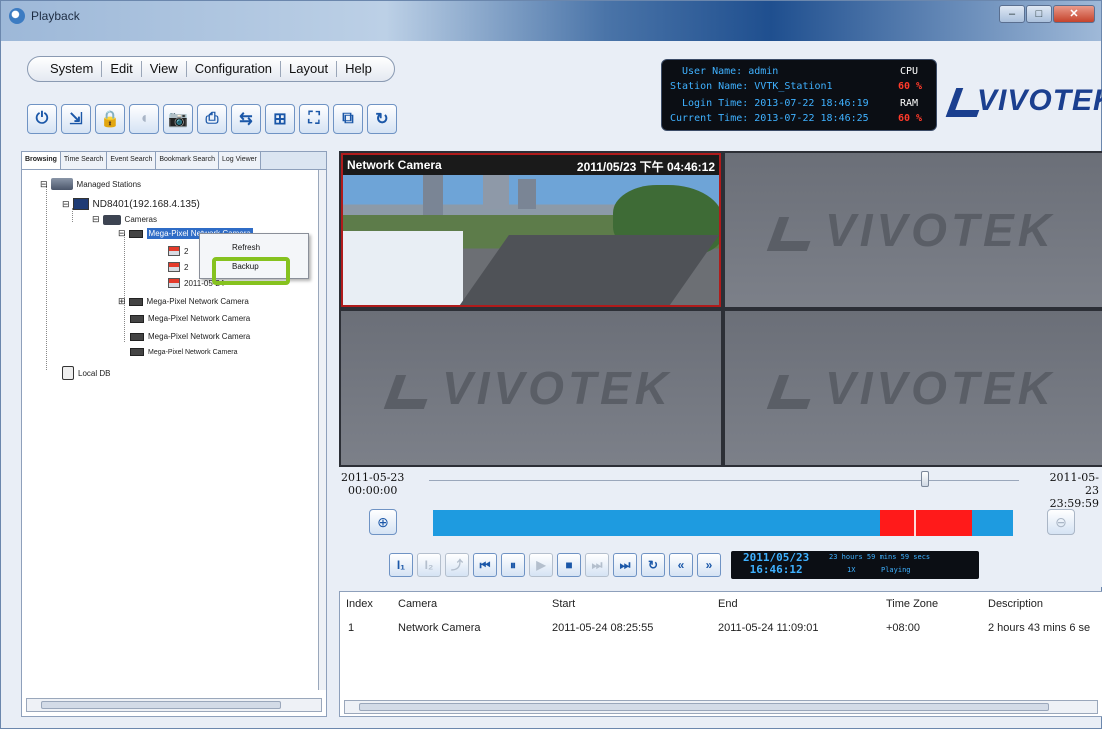  I want to click on marker-out-button: I₂, so click(429, 565).